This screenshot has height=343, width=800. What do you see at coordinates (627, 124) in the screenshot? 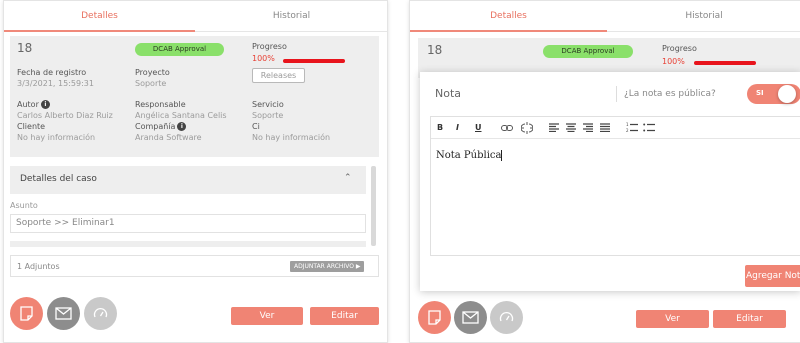
I see `svg-text: 1` at bounding box center [627, 124].